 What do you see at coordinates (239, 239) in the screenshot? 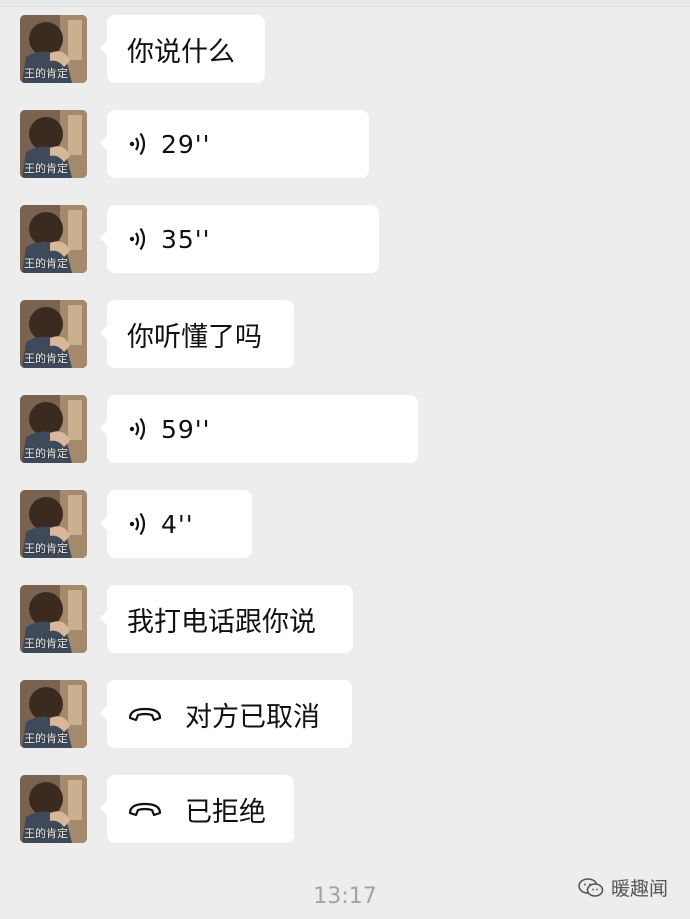
I see `voice-message-bubble: 35''` at bounding box center [239, 239].